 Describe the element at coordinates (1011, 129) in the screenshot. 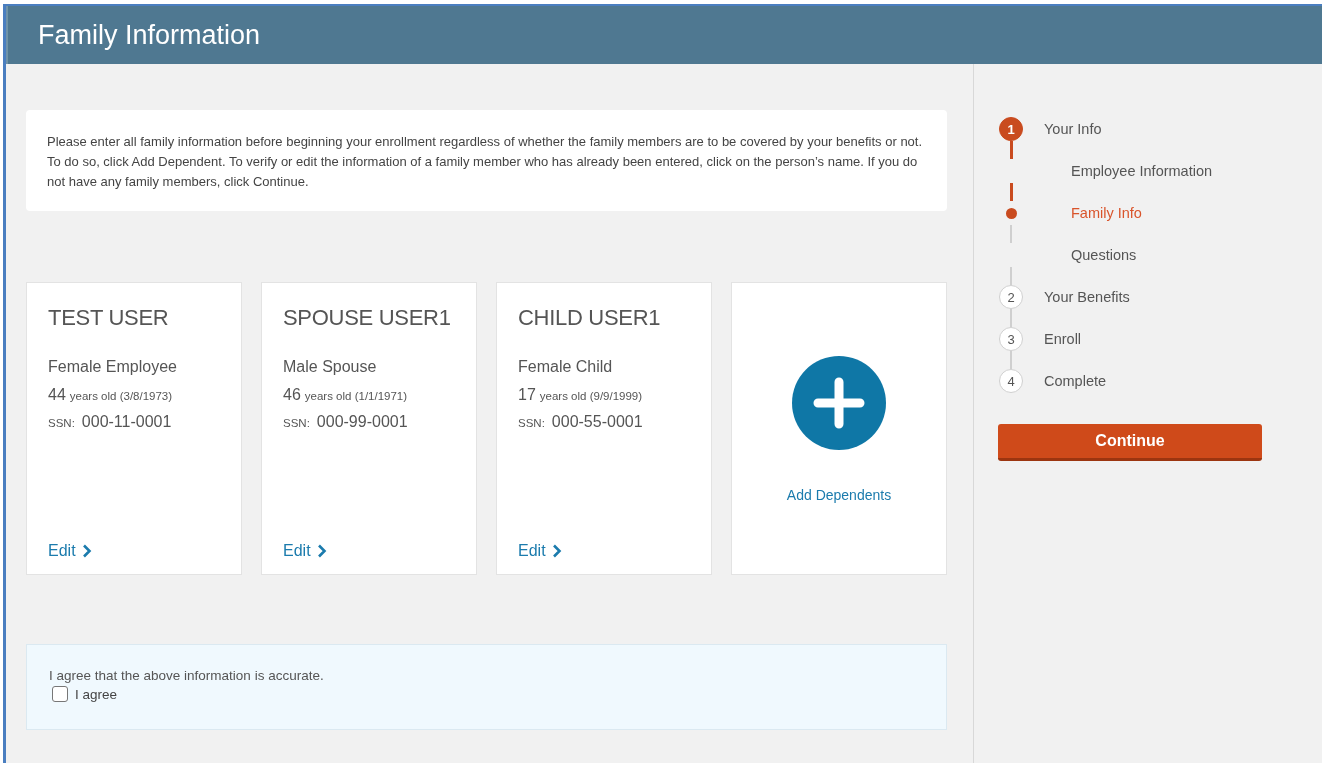

I see `step-number: 1` at that location.